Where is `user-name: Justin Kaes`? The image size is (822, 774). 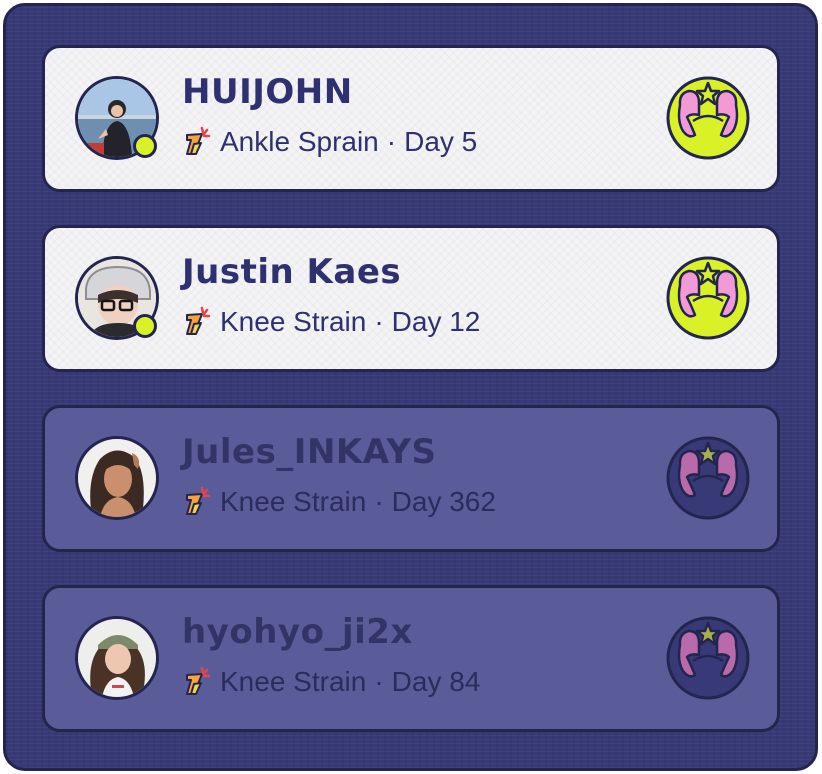 user-name: Justin Kaes is located at coordinates (291, 272).